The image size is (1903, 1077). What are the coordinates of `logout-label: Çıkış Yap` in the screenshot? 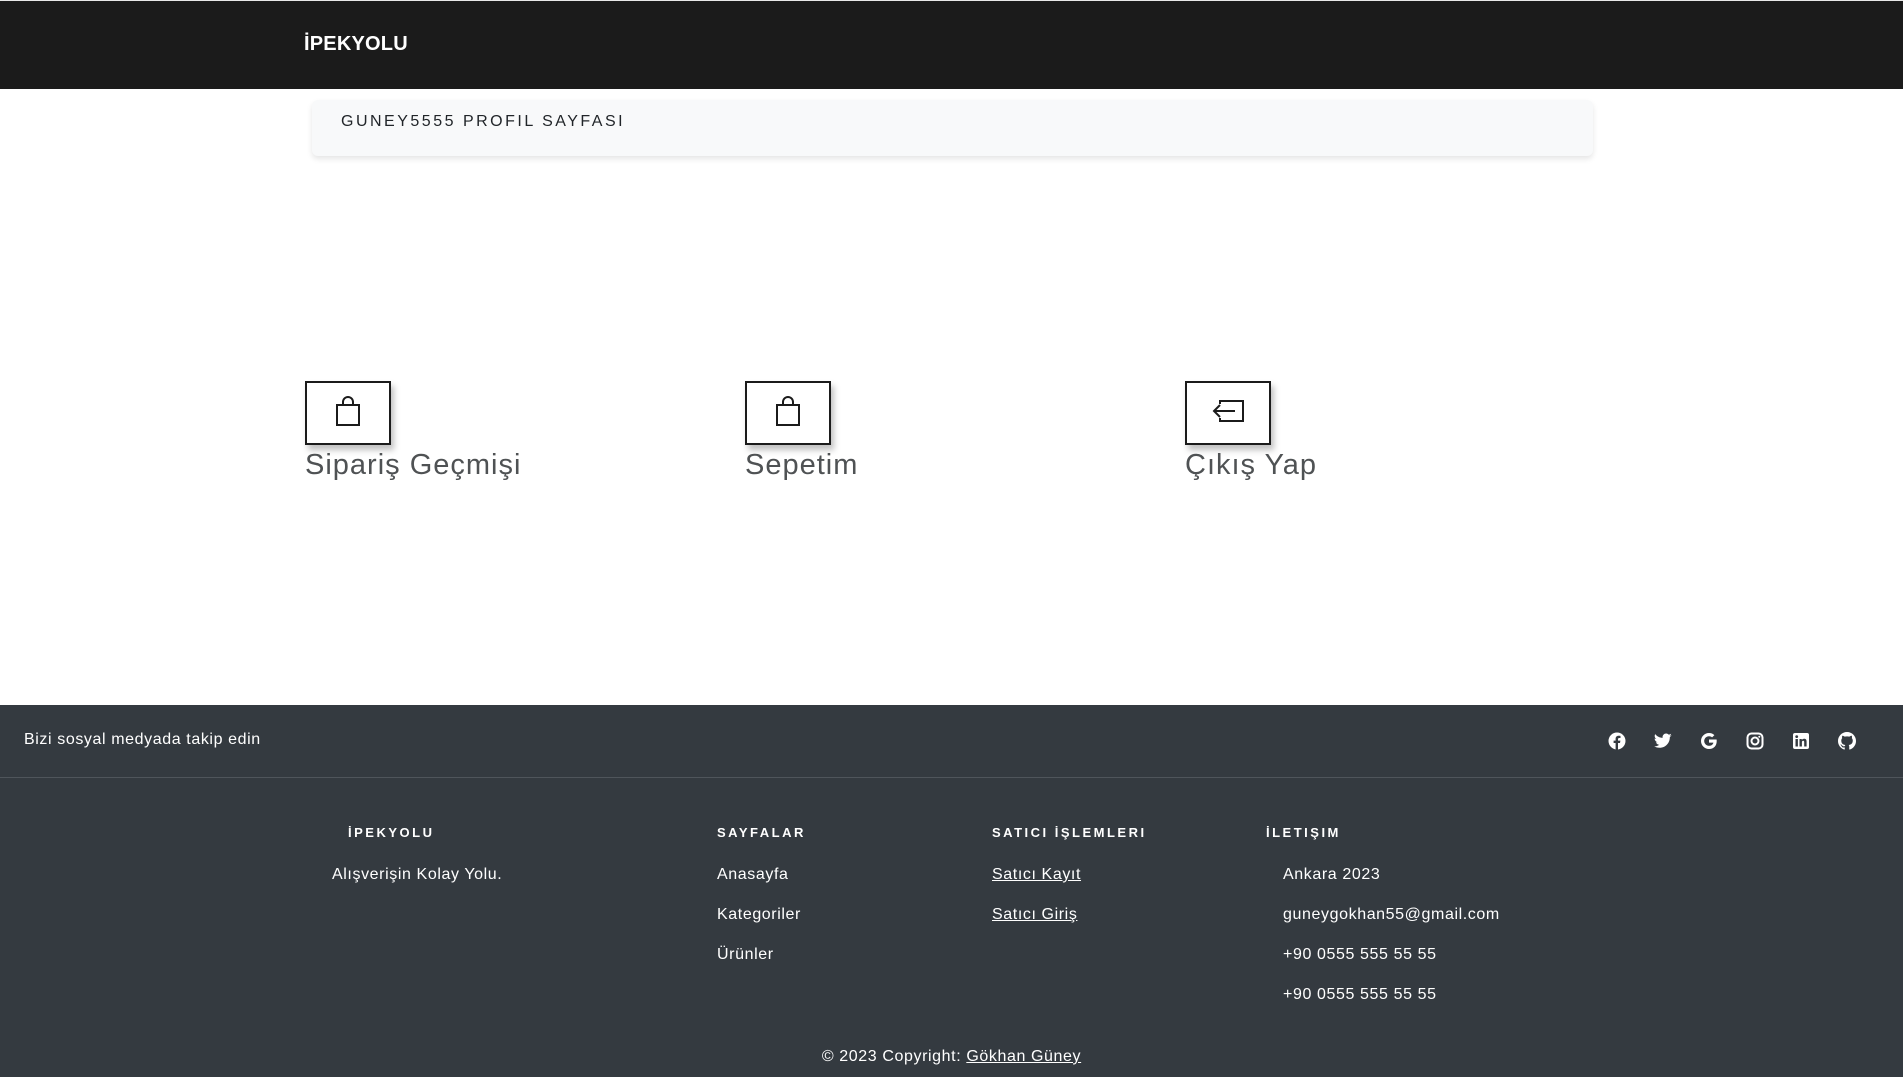 It's located at (1251, 465).